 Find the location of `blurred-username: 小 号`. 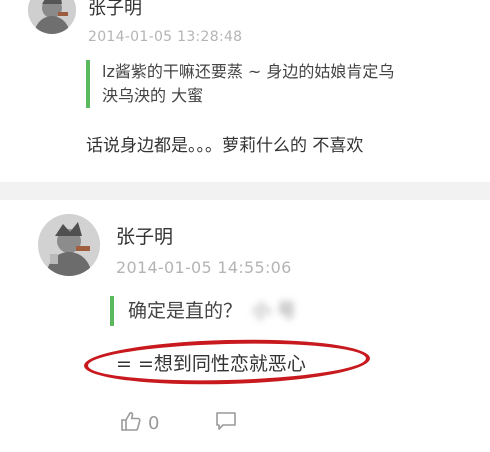

blurred-username: 小 号 is located at coordinates (274, 311).